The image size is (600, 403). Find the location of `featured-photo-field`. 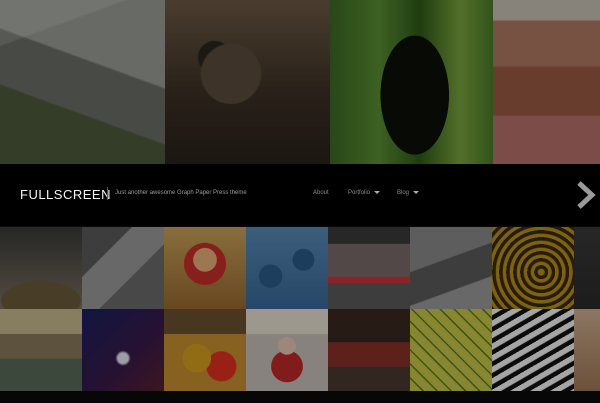

featured-photo-field is located at coordinates (546, 82).